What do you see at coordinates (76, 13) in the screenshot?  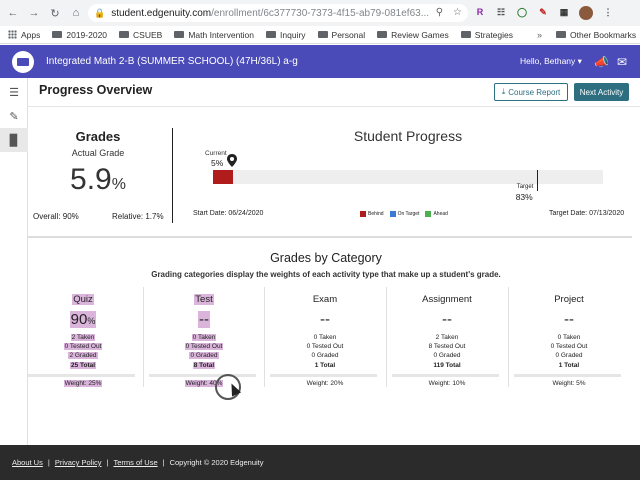 I see `home-icon: ⌂` at bounding box center [76, 13].